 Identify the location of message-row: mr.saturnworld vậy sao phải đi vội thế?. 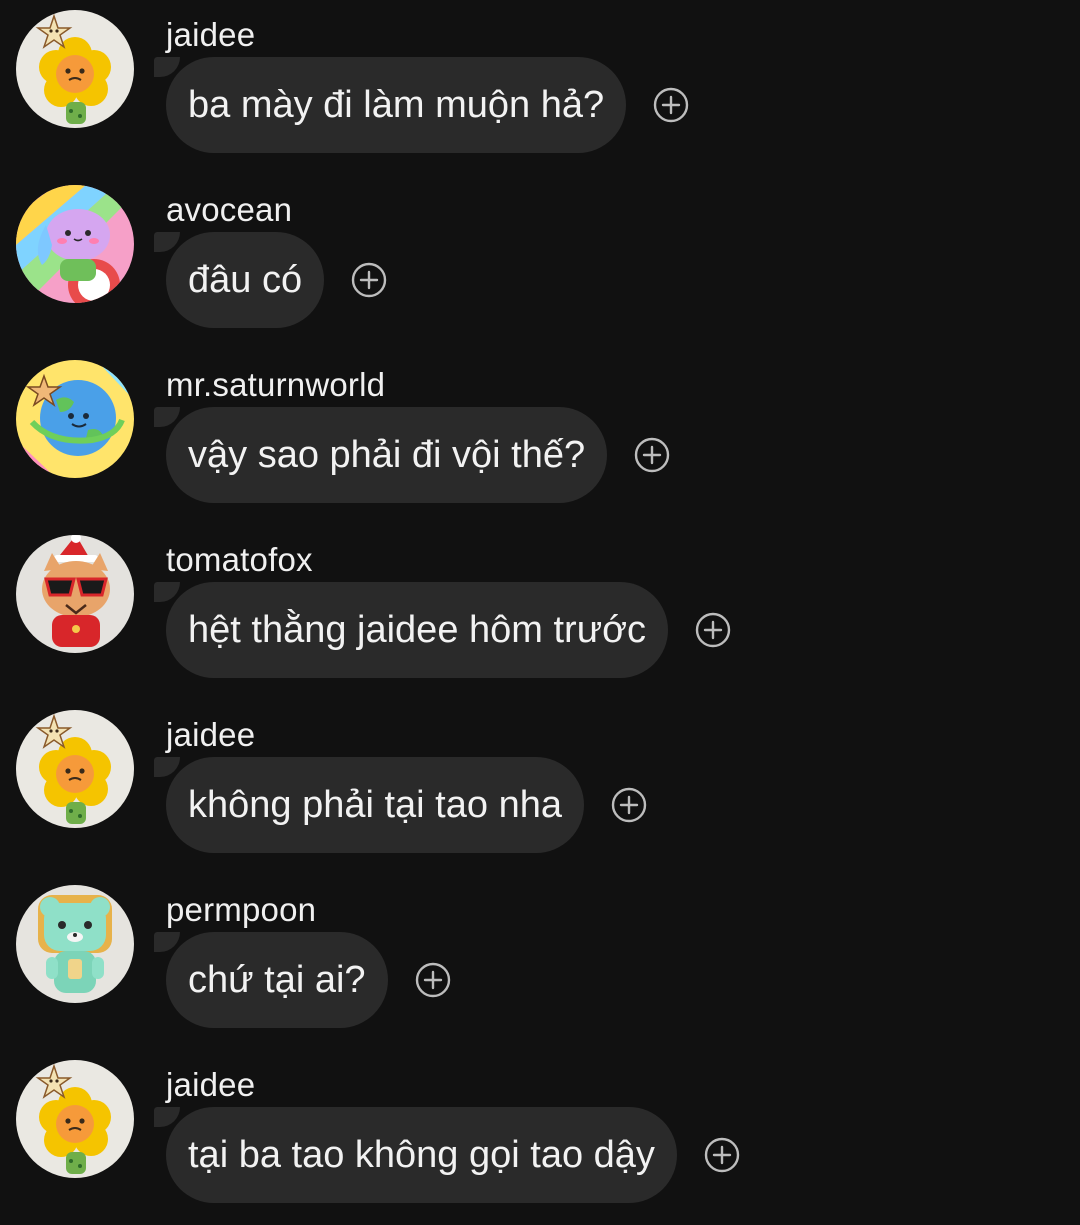
(540, 437).